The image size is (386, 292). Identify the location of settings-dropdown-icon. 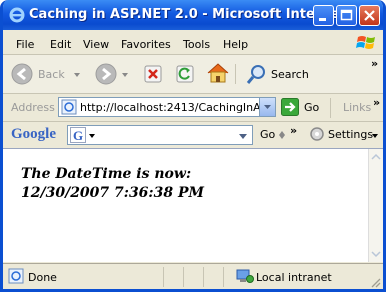
(375, 136).